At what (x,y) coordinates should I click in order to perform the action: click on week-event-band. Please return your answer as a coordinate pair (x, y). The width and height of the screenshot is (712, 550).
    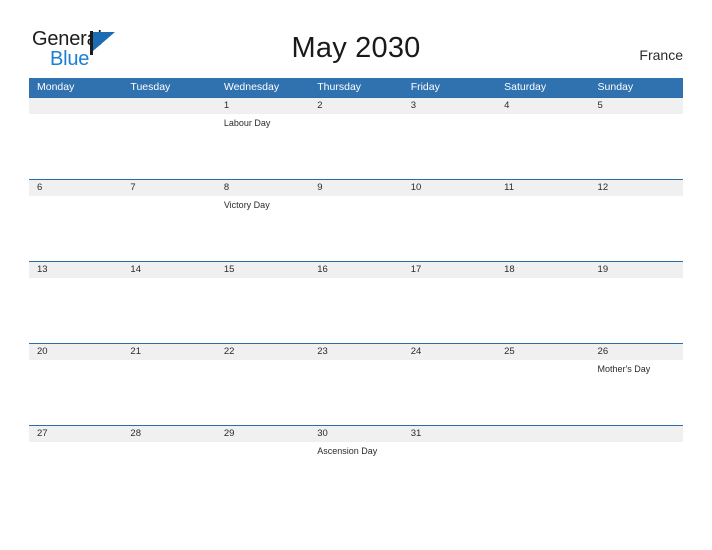
    Looking at the image, I should click on (356, 310).